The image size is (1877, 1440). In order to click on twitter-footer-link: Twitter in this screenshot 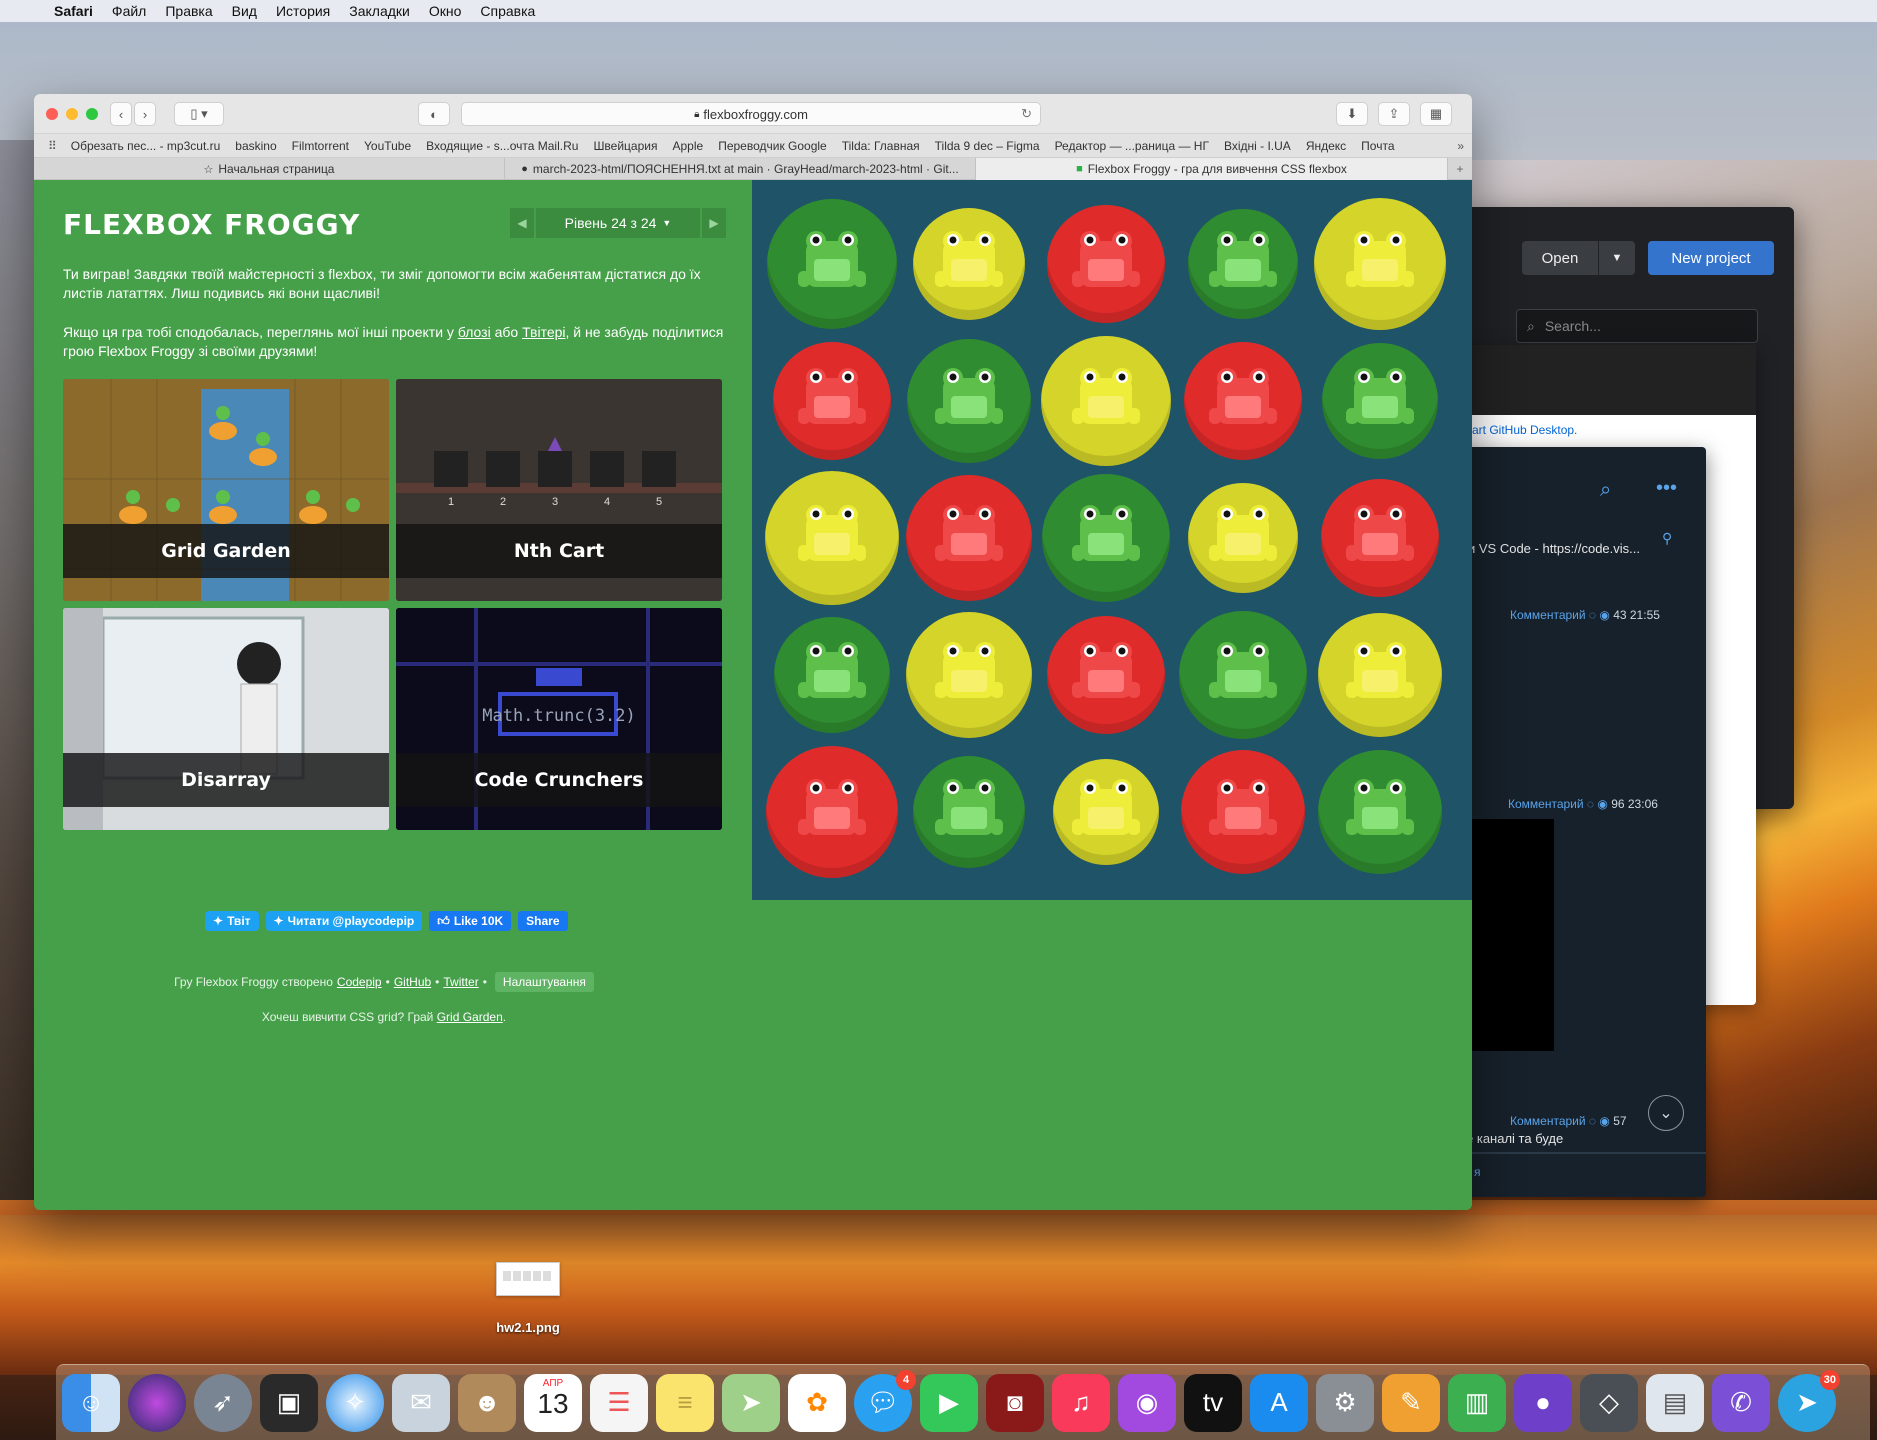, I will do `click(460, 982)`.